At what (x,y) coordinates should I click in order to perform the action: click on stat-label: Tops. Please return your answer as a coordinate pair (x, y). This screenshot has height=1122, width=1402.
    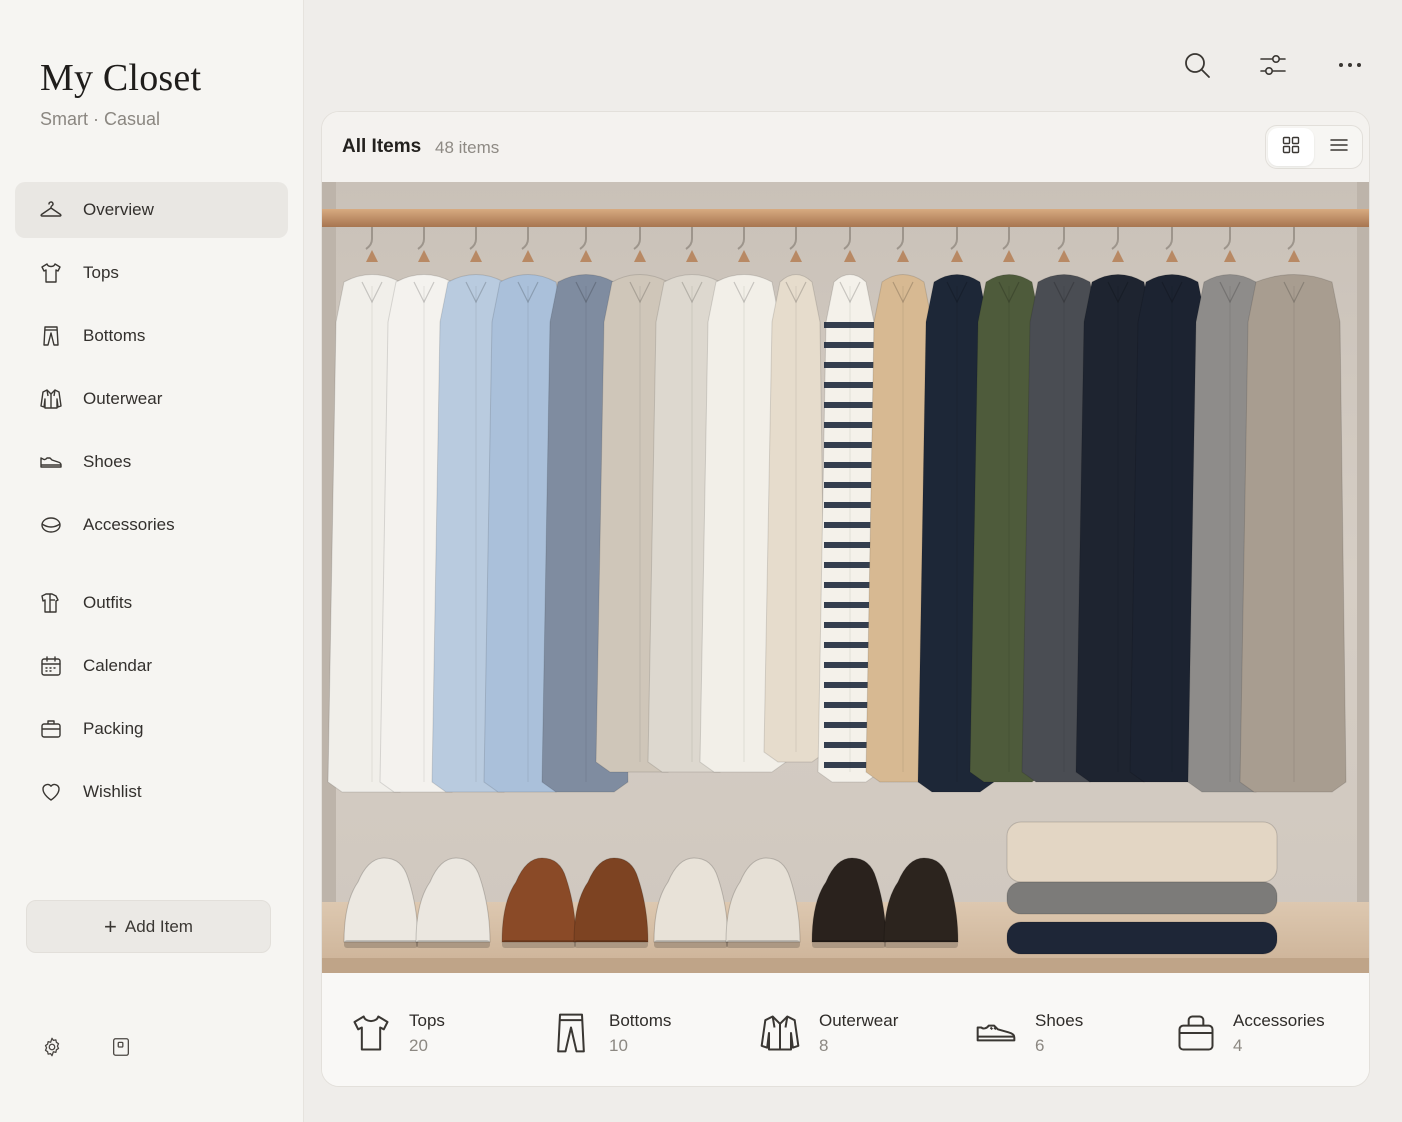
    Looking at the image, I should click on (427, 1020).